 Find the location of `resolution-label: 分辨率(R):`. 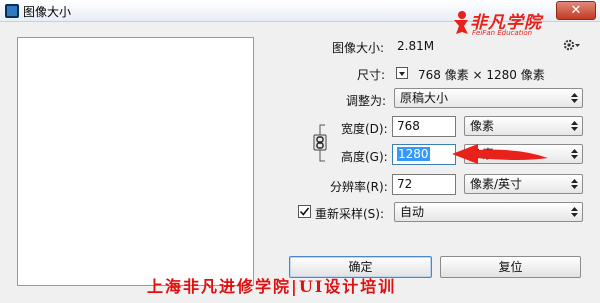

resolution-label: 分辨率(R): is located at coordinates (359, 187).